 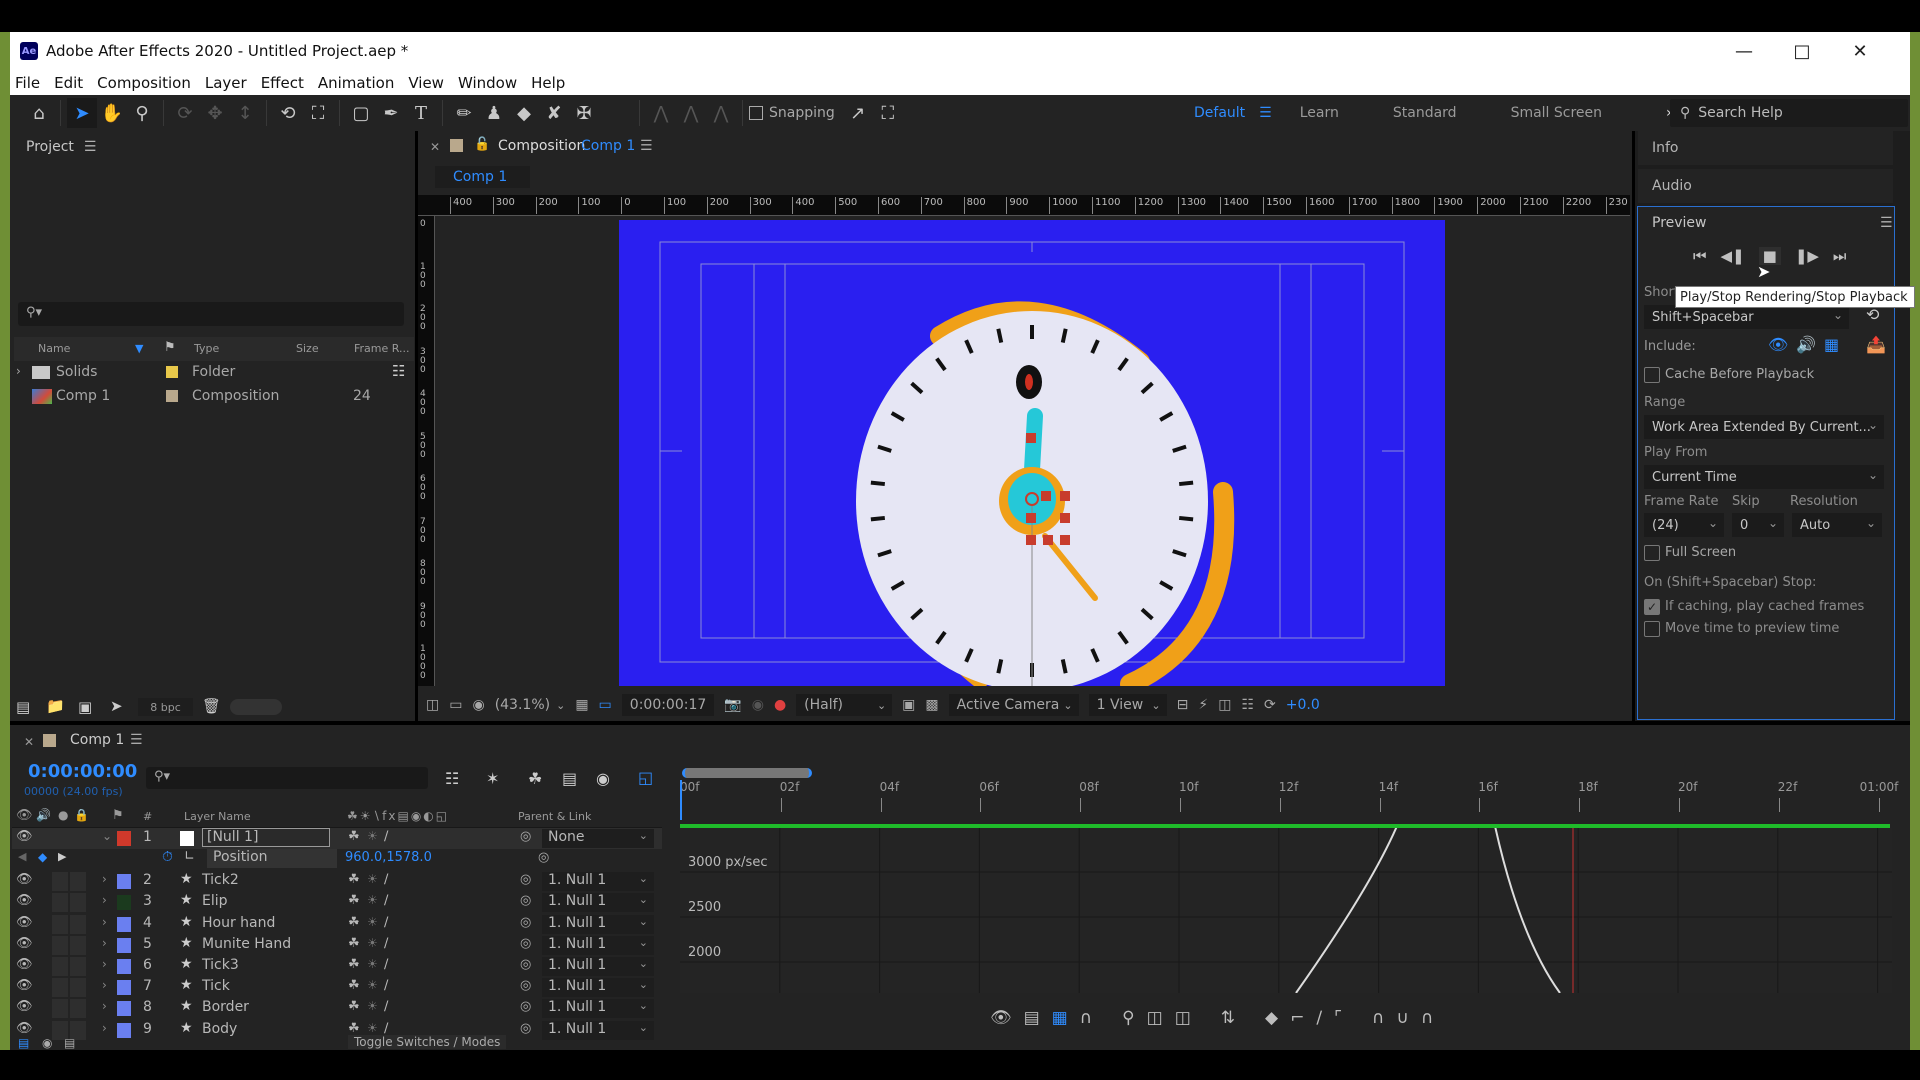 What do you see at coordinates (23, 707) in the screenshot?
I see `interpret-footage-icon: ▤` at bounding box center [23, 707].